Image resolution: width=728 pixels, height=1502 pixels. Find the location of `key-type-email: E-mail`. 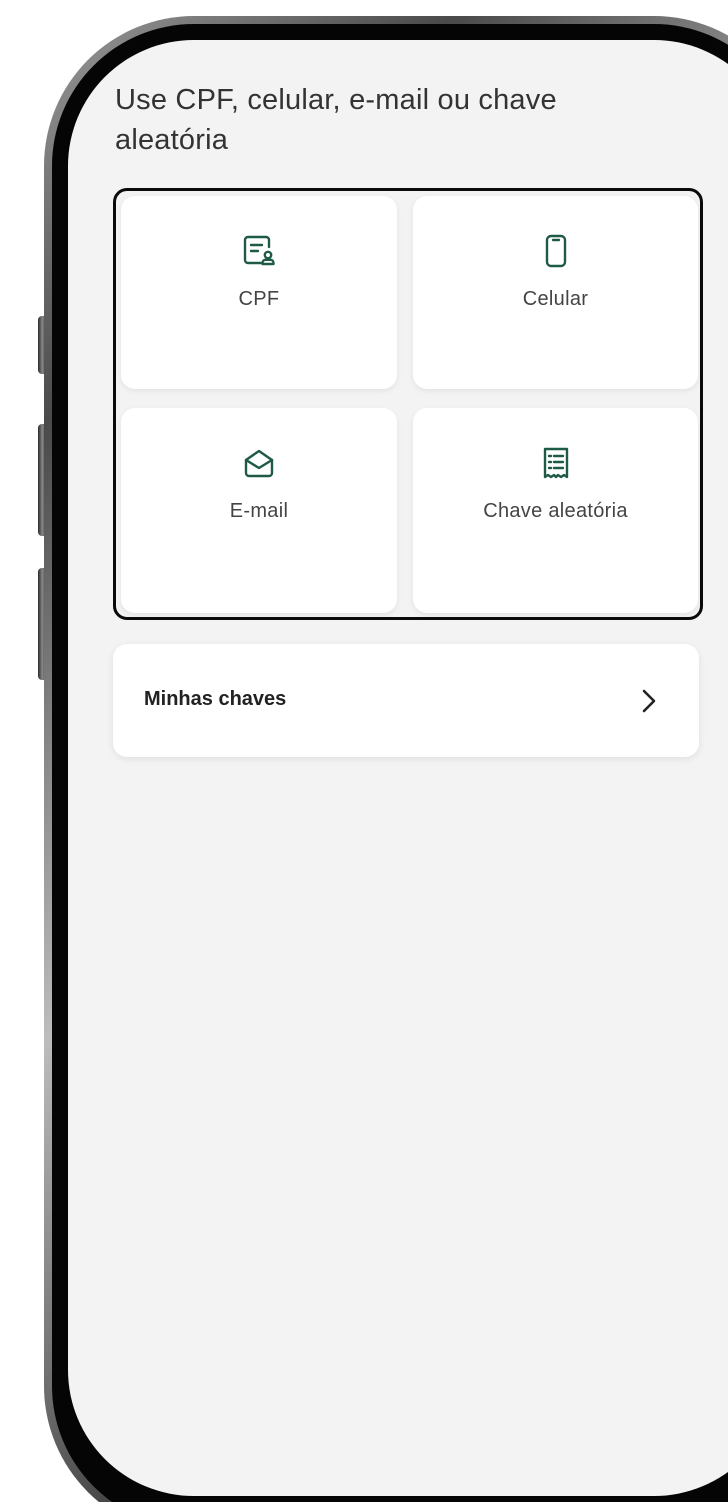

key-type-email: E-mail is located at coordinates (259, 510).